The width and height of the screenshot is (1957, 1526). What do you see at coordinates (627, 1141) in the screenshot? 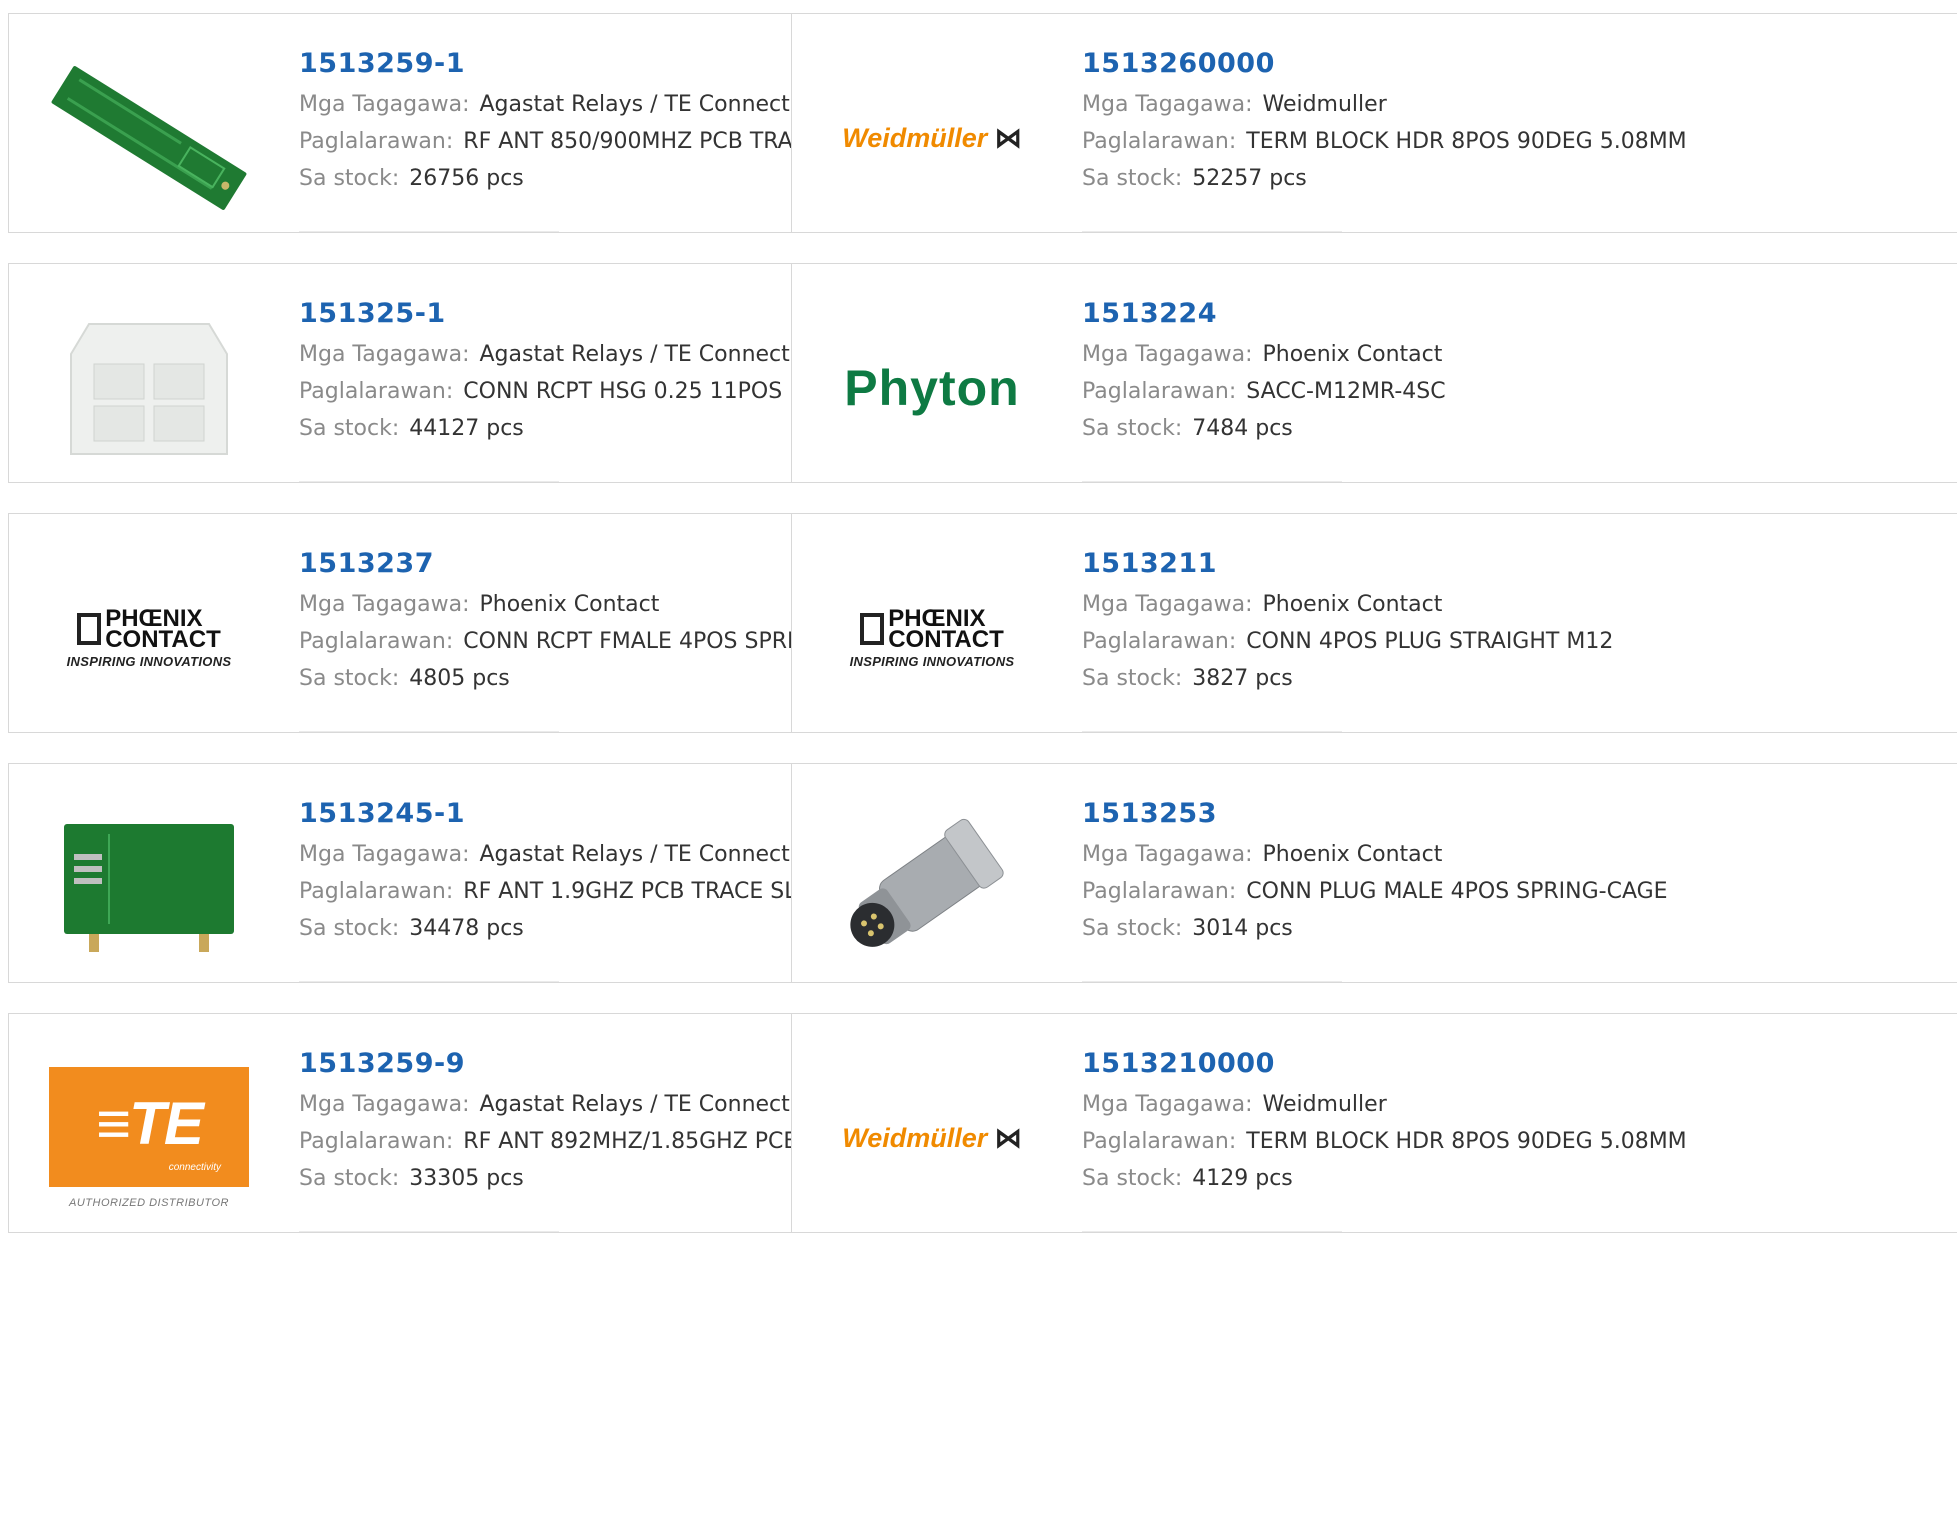
I see `description-value: RF ANT 892MHZ/1.85GHZ PCB TRACE` at bounding box center [627, 1141].